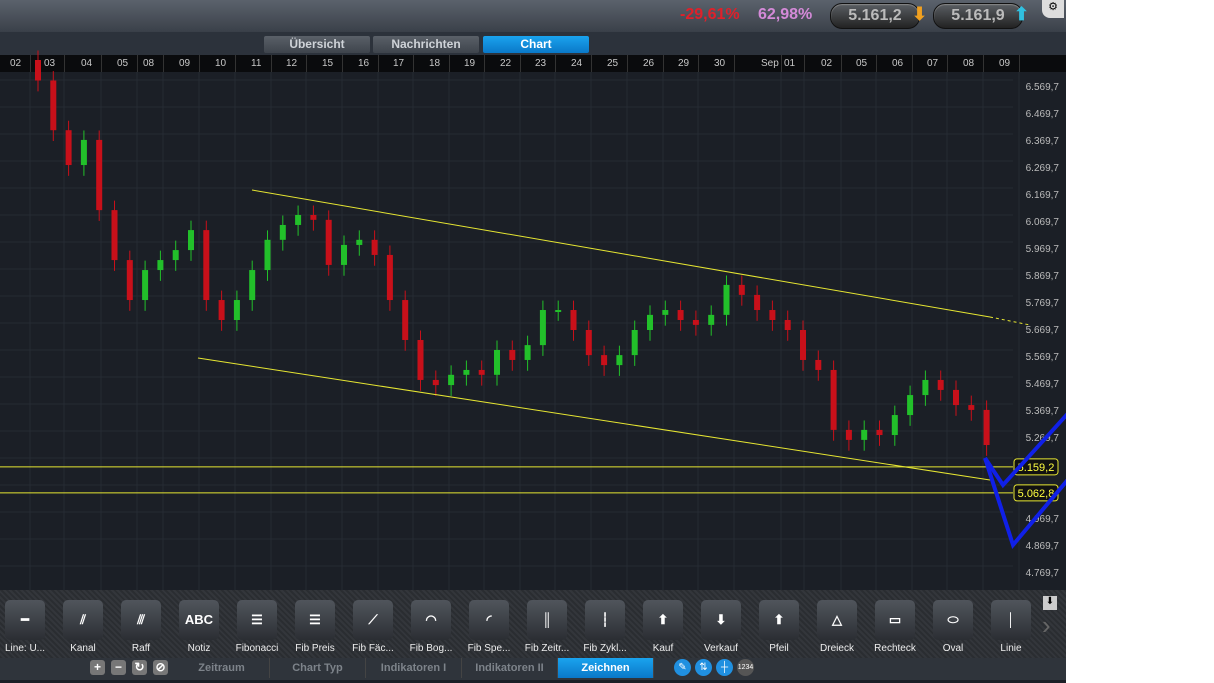 The height and width of the screenshot is (683, 1214). I want to click on fib-cycle-icon: ┆, so click(605, 620).